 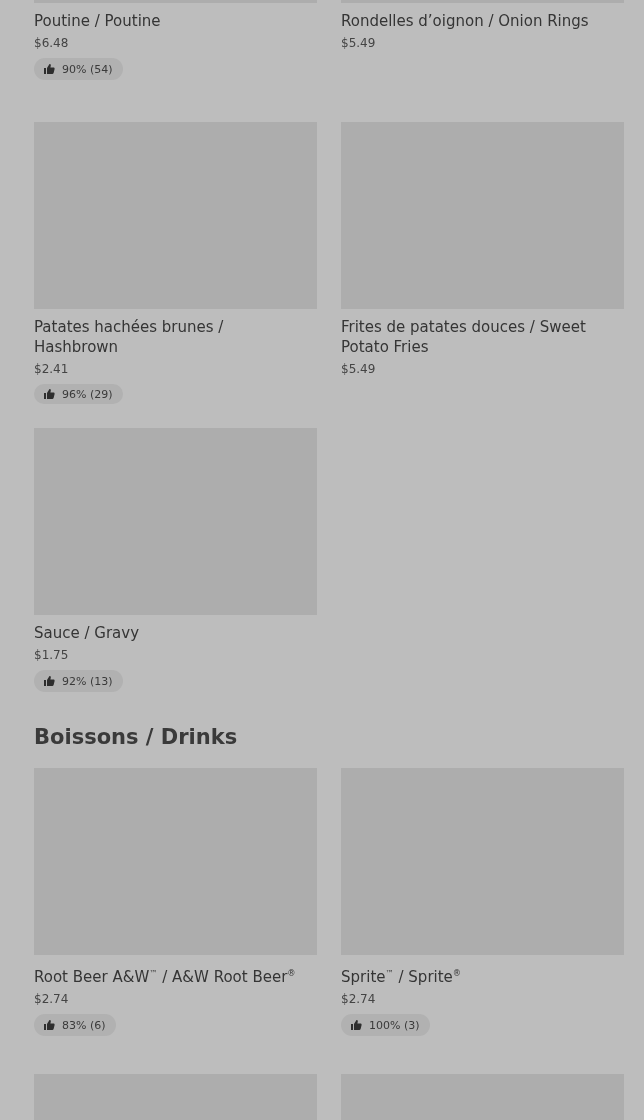 What do you see at coordinates (51, 369) in the screenshot?
I see `item-price: $2.41` at bounding box center [51, 369].